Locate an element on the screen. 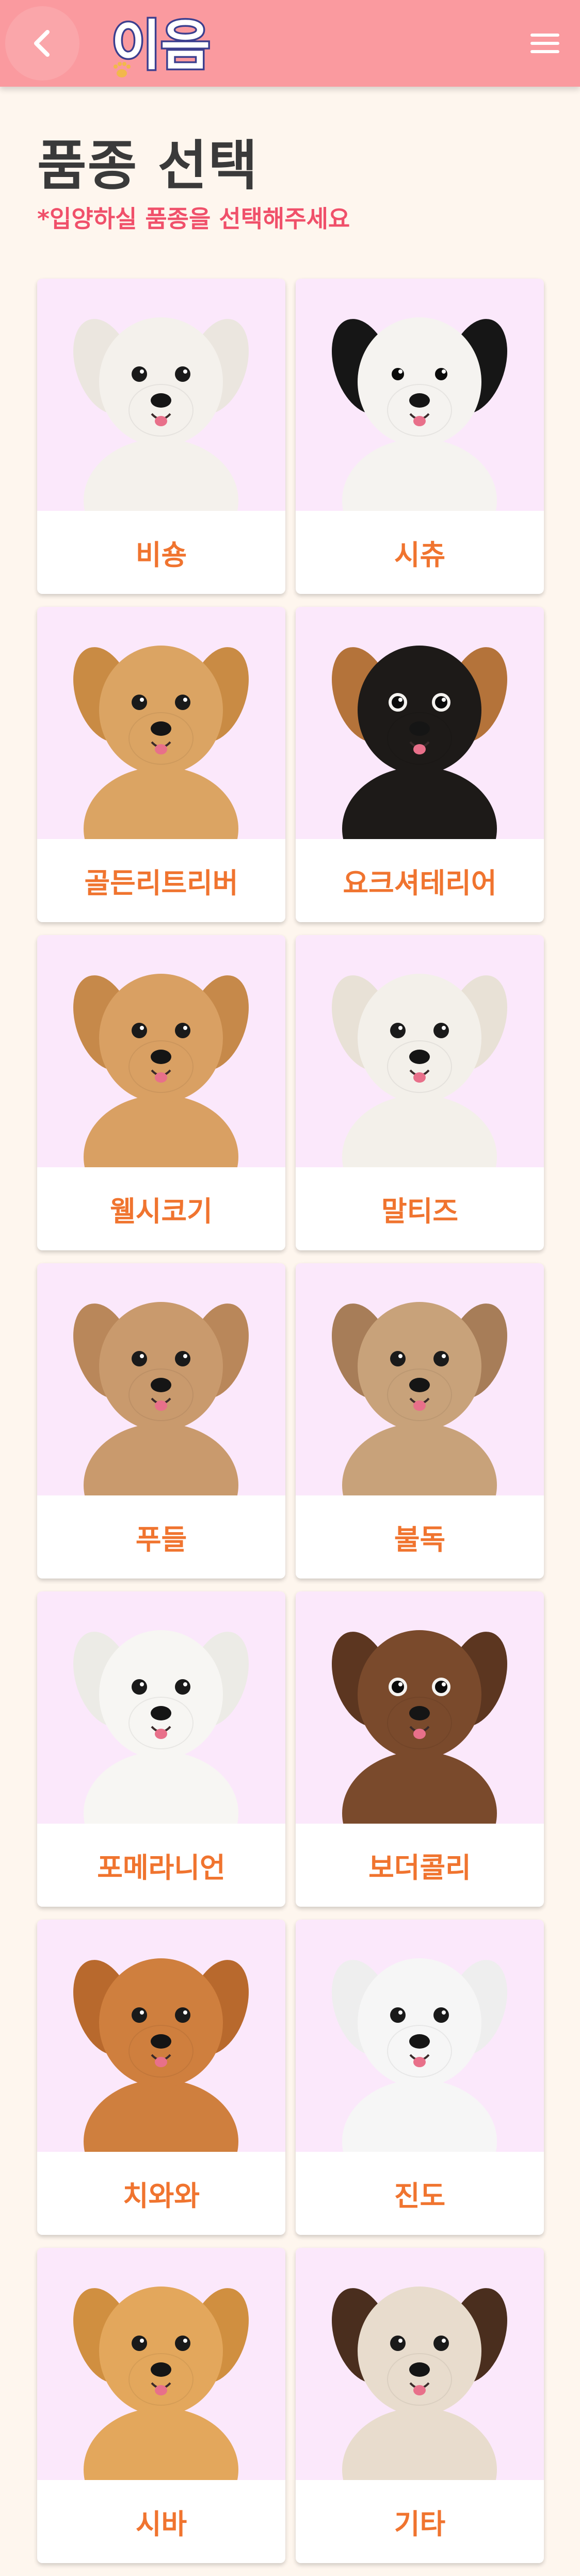  breed-card: 진도 is located at coordinates (420, 2078).